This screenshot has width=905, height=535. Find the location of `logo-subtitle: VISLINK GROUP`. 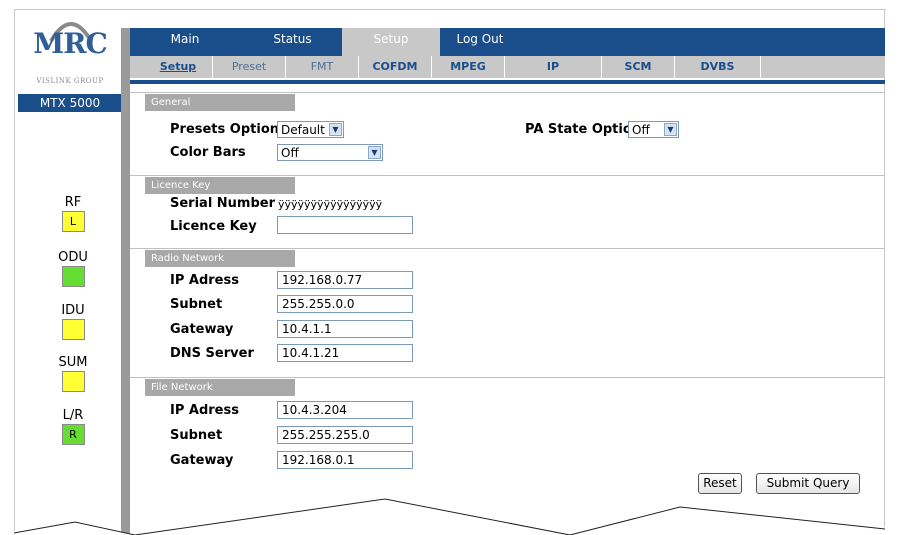

logo-subtitle: VISLINK GROUP is located at coordinates (70, 81).